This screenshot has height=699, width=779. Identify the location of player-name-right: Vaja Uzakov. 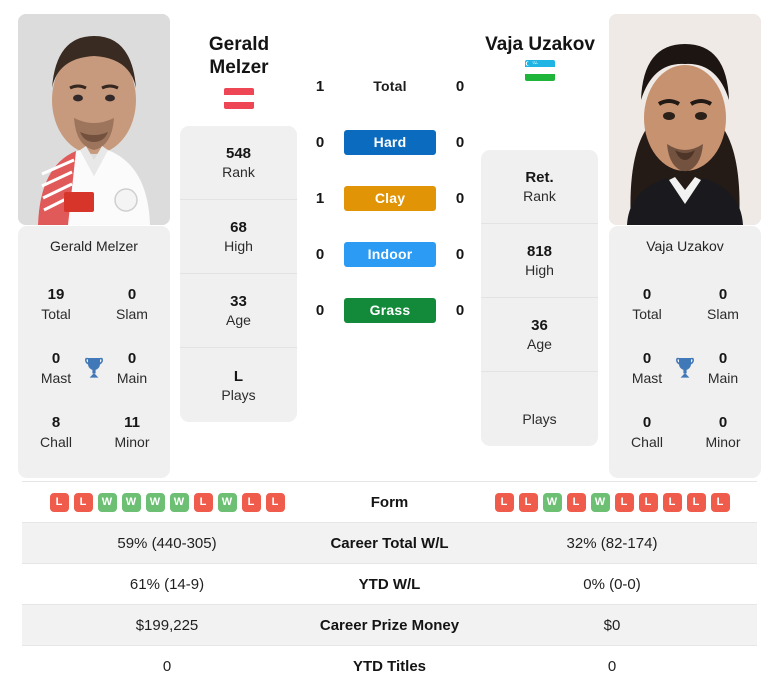
(540, 44).